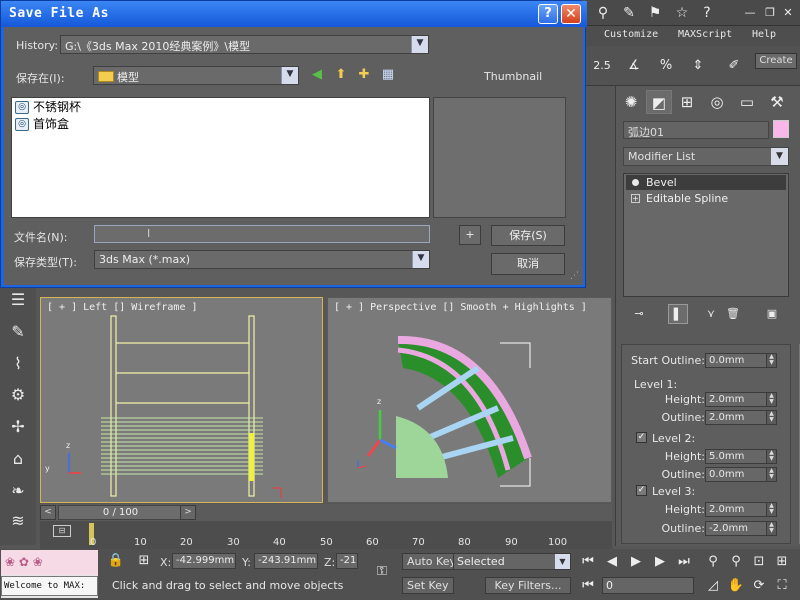 This screenshot has height=600, width=800. I want to click on time-slider: < 0 / 100 >, so click(326, 512).